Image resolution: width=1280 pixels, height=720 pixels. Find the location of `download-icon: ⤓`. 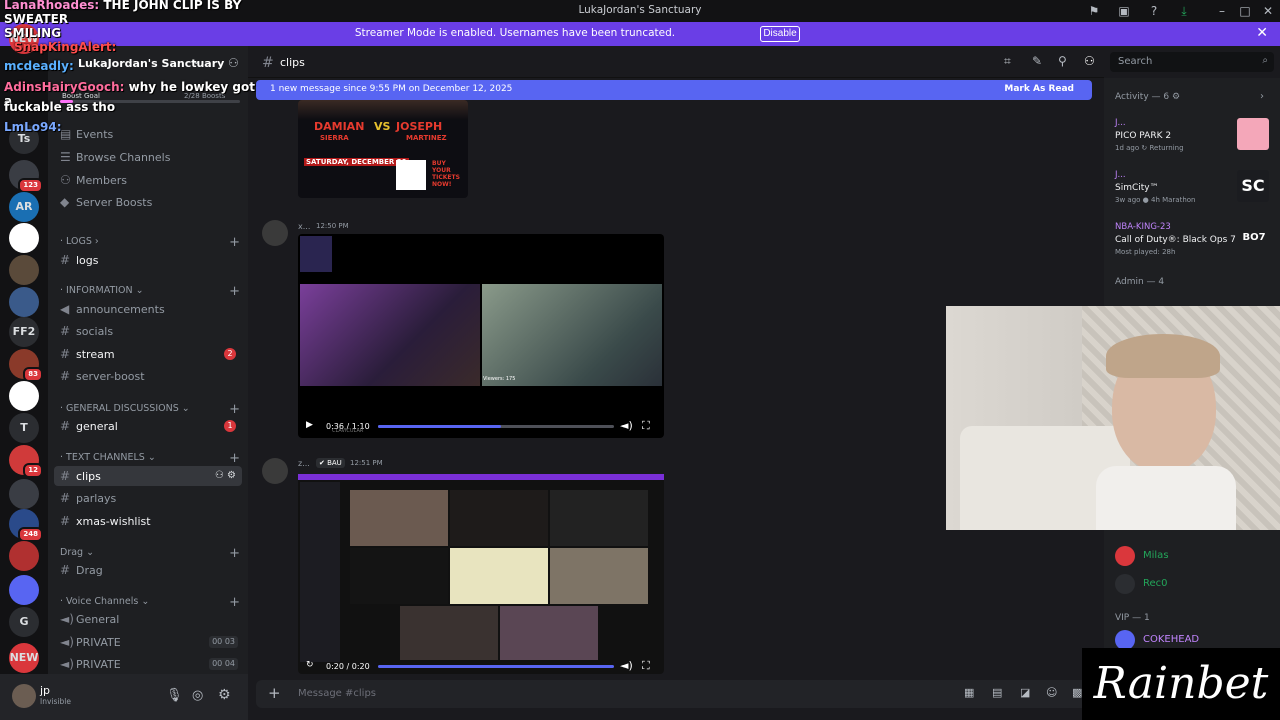

download-icon: ⤓ is located at coordinates (1184, 11).